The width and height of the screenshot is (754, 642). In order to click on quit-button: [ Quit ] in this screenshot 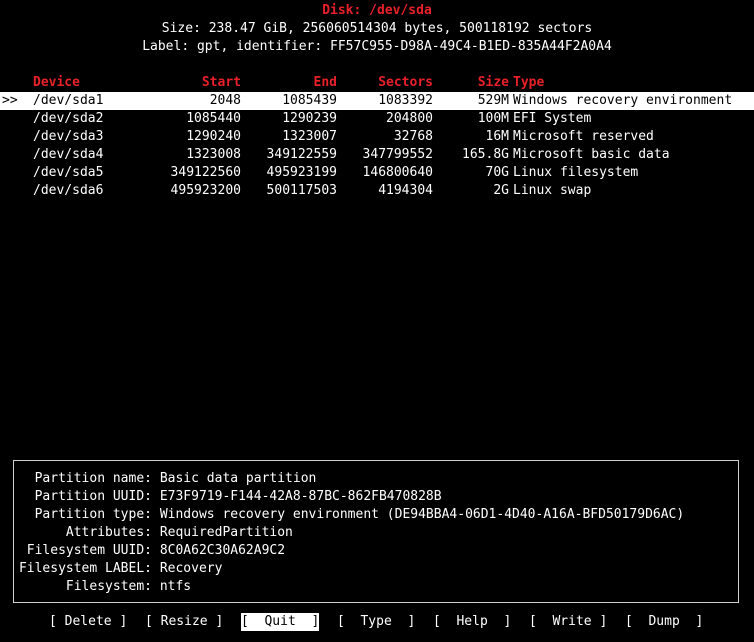, I will do `click(280, 622)`.